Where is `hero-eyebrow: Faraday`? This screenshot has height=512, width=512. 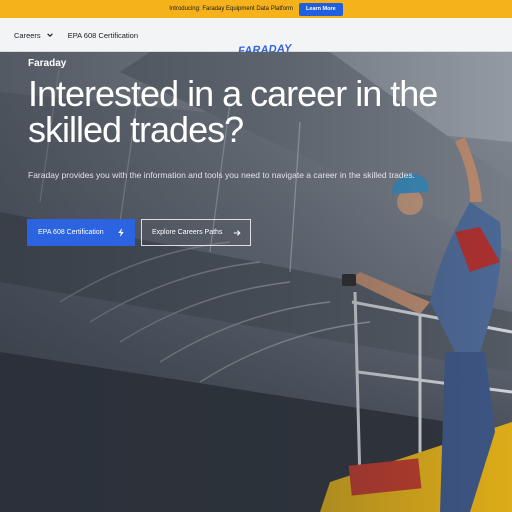
hero-eyebrow: Faraday is located at coordinates (47, 63).